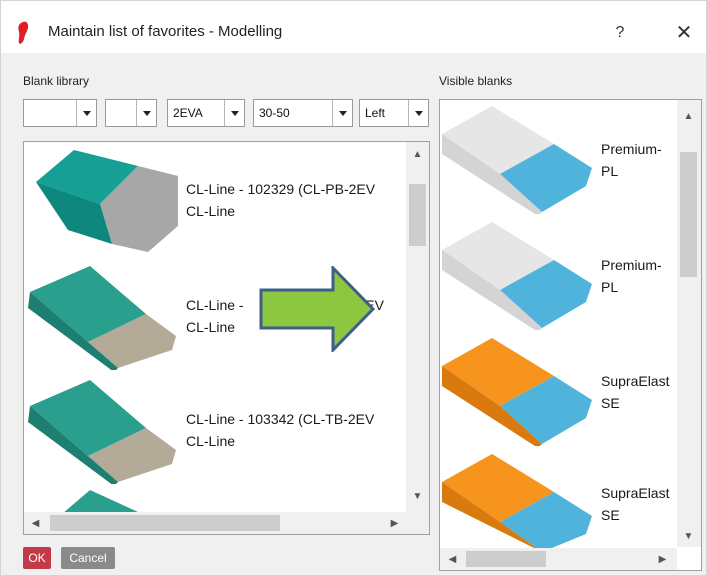 The width and height of the screenshot is (707, 576). Describe the element at coordinates (217, 305) in the screenshot. I see `item-title: CL-Line -` at that location.